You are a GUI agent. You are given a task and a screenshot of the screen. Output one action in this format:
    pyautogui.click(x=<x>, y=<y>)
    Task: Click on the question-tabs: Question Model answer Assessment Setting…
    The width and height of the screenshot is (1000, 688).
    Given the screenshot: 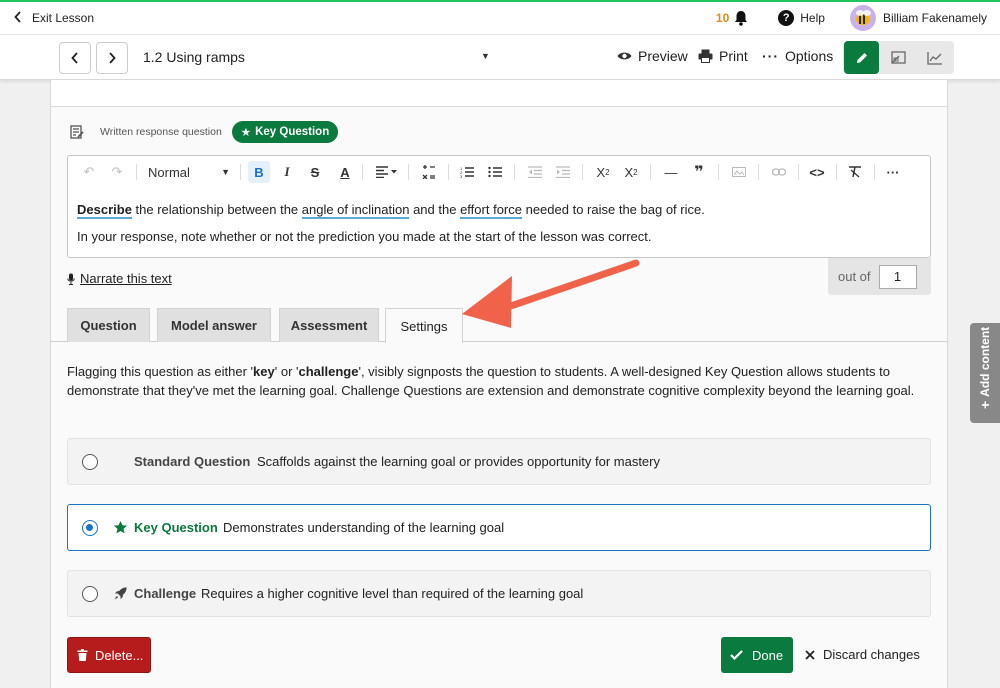 What is the action you would take?
    pyautogui.click(x=499, y=325)
    